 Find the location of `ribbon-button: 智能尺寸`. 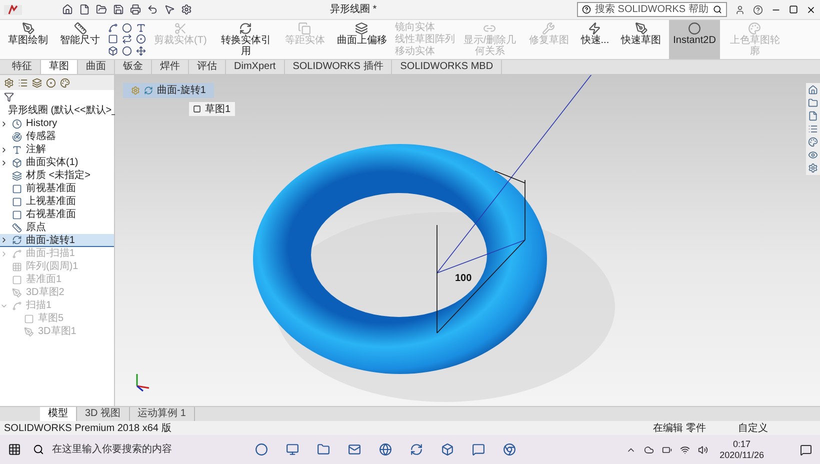

ribbon-button: 智能尺寸 is located at coordinates (80, 39).